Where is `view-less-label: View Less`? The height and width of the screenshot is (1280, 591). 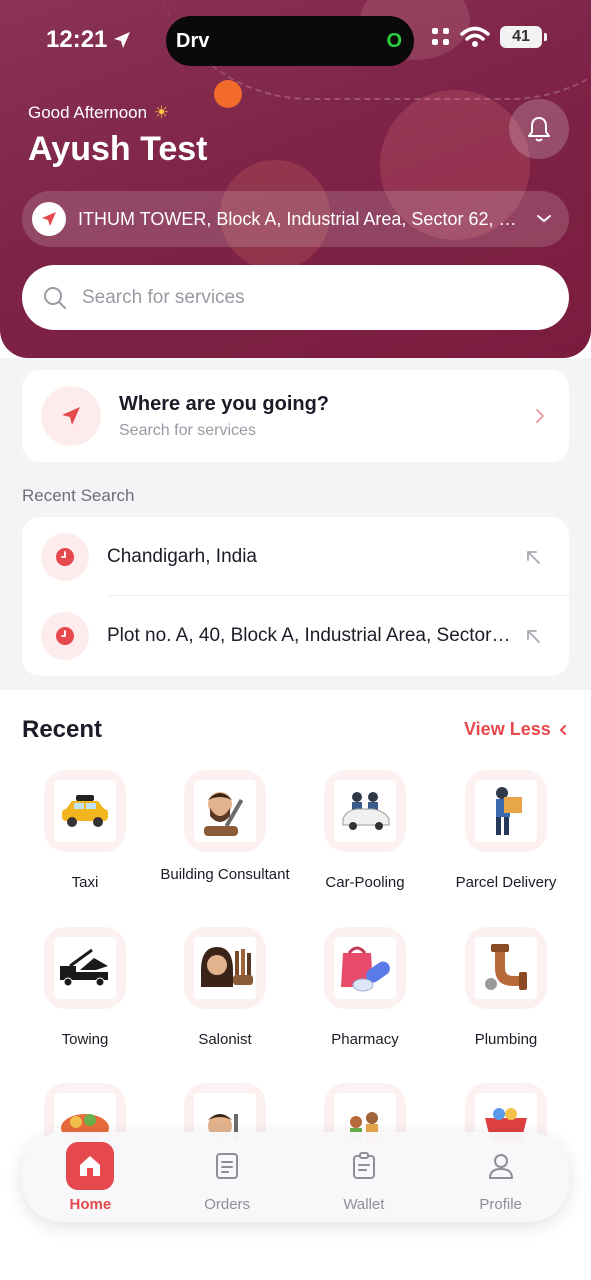 view-less-label: View Less is located at coordinates (507, 729).